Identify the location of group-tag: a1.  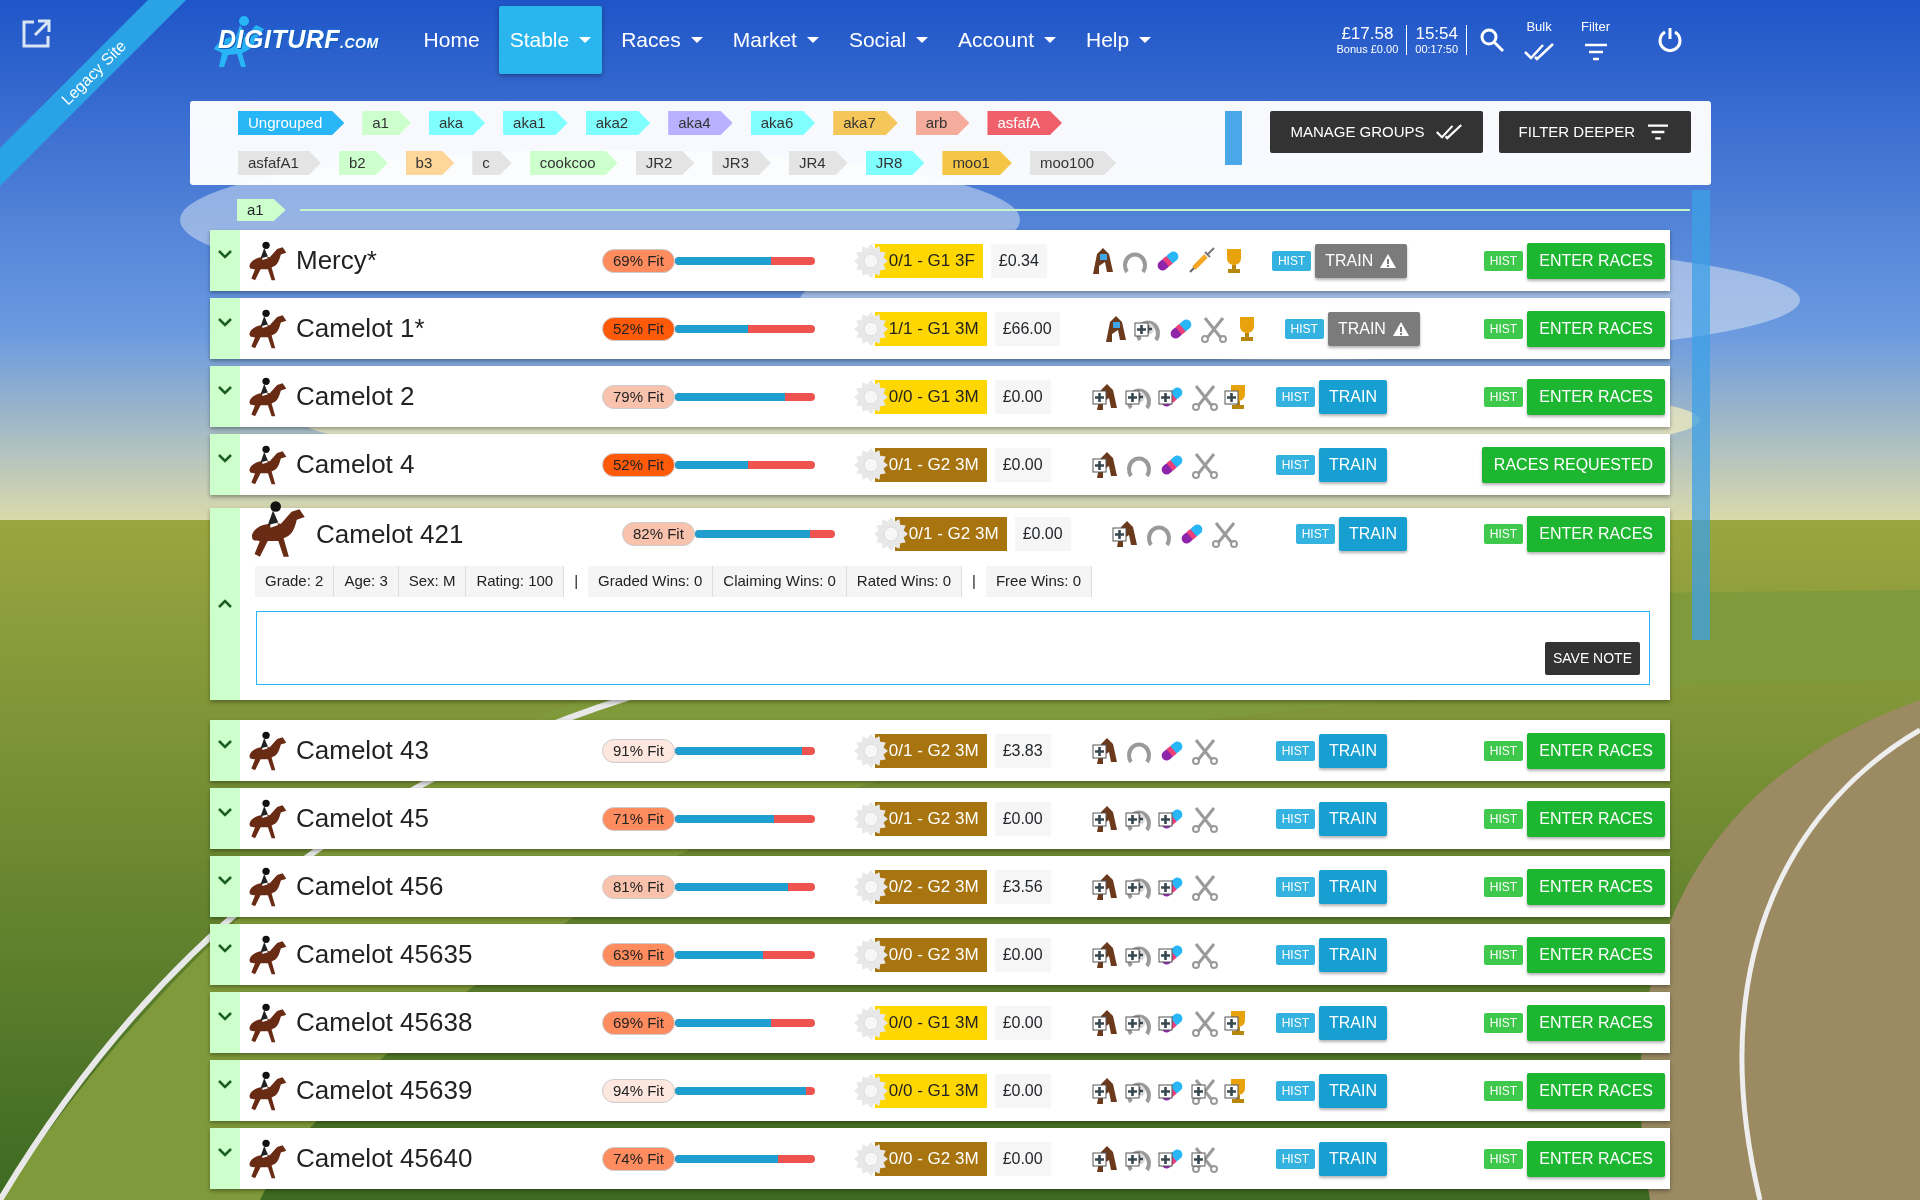
(386, 123).